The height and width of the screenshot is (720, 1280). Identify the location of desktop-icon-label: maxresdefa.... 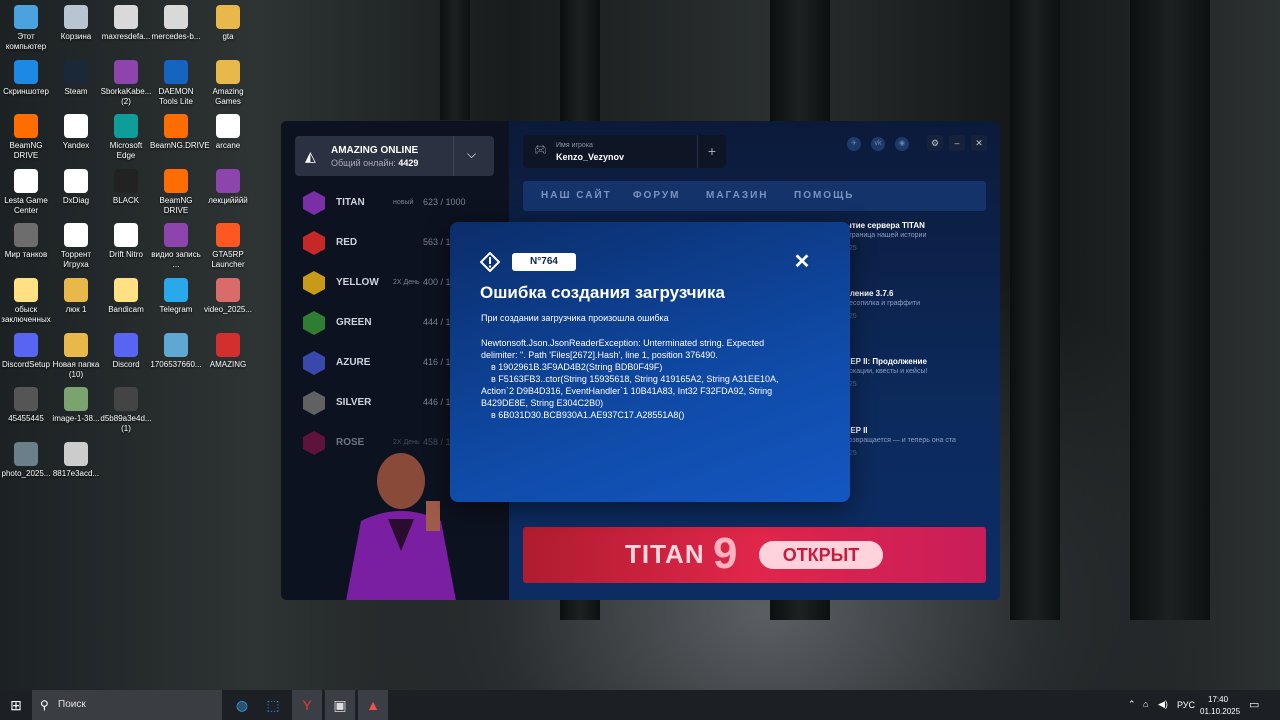
(126, 36).